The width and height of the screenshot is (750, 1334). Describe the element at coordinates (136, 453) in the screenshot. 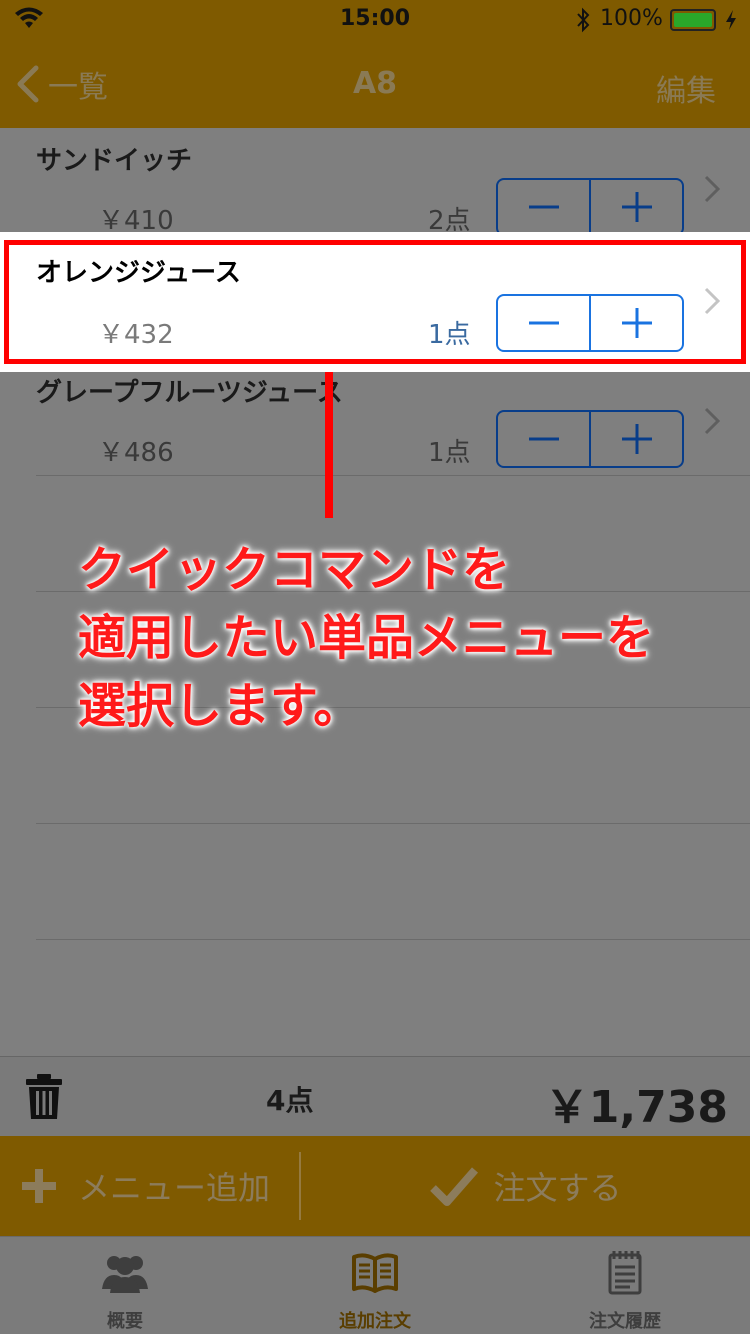

I see `item-price: ￥486` at that location.